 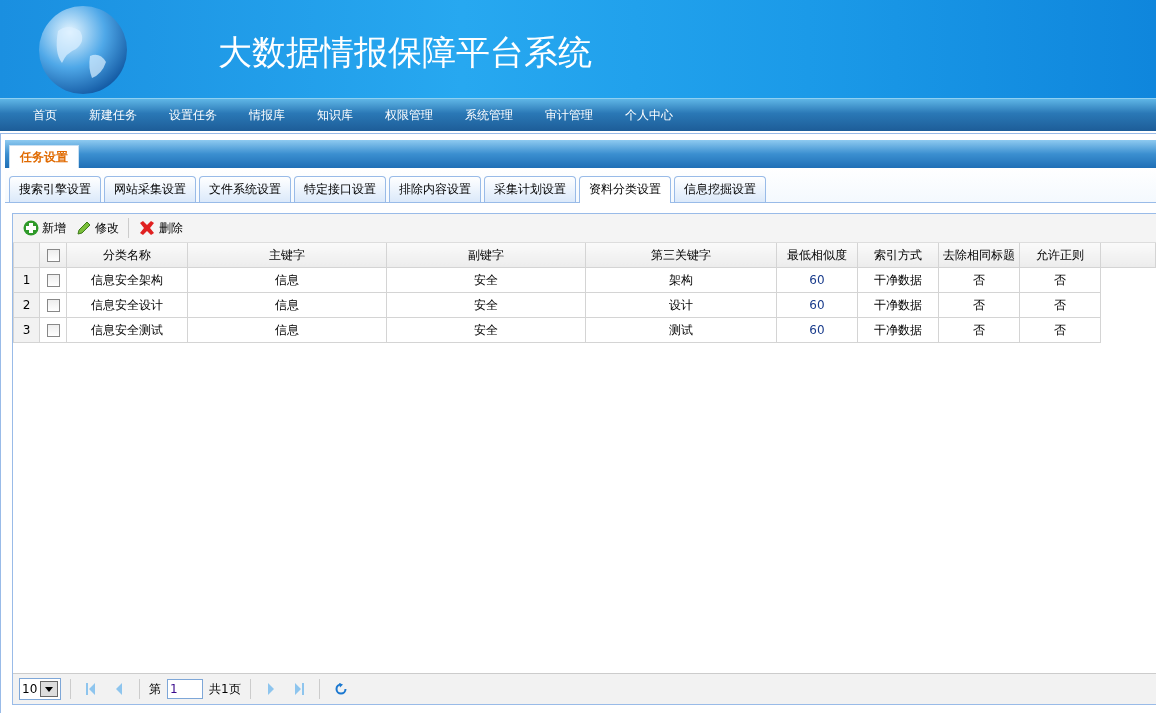 What do you see at coordinates (44, 228) in the screenshot?
I see `add-button: 新增` at bounding box center [44, 228].